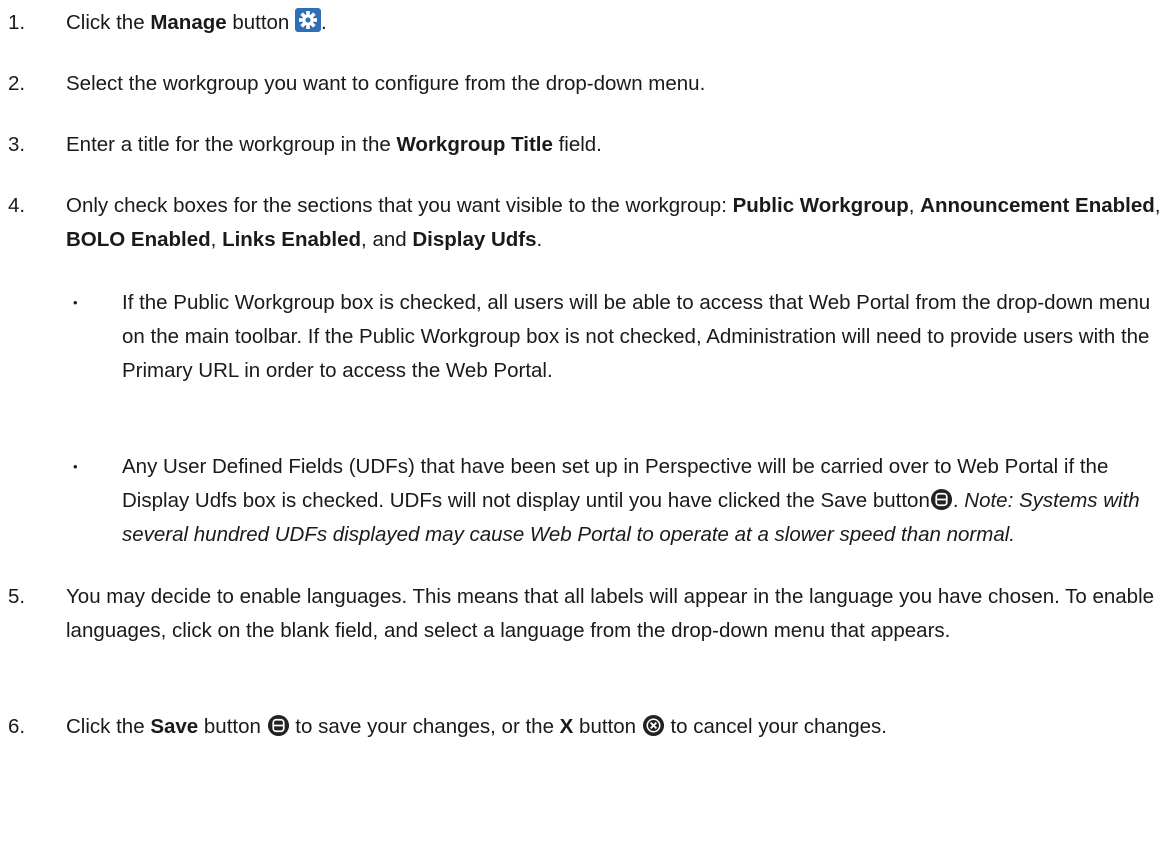 Image resolution: width=1172 pixels, height=844 pixels. What do you see at coordinates (17, 83) in the screenshot?
I see `step-number: 2.` at bounding box center [17, 83].